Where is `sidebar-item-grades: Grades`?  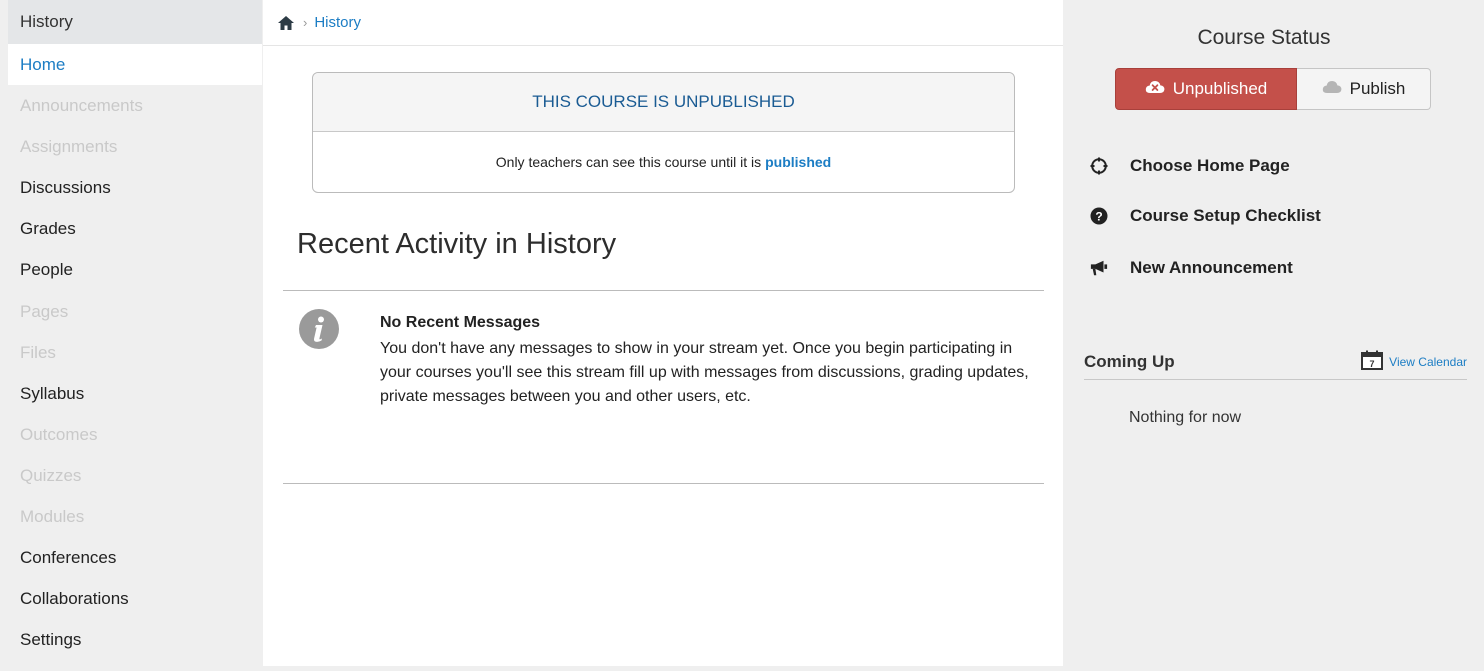
sidebar-item-grades: Grades is located at coordinates (135, 228).